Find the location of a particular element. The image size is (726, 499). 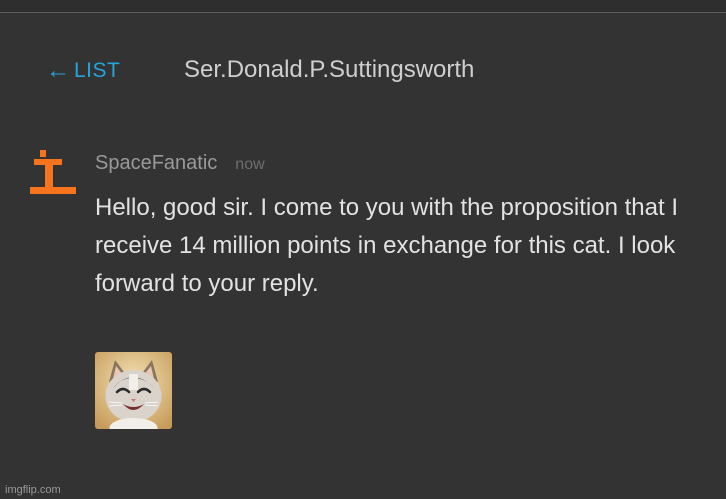

thread-title: Ser.Donald.P.Suttingsworth is located at coordinates (329, 69).